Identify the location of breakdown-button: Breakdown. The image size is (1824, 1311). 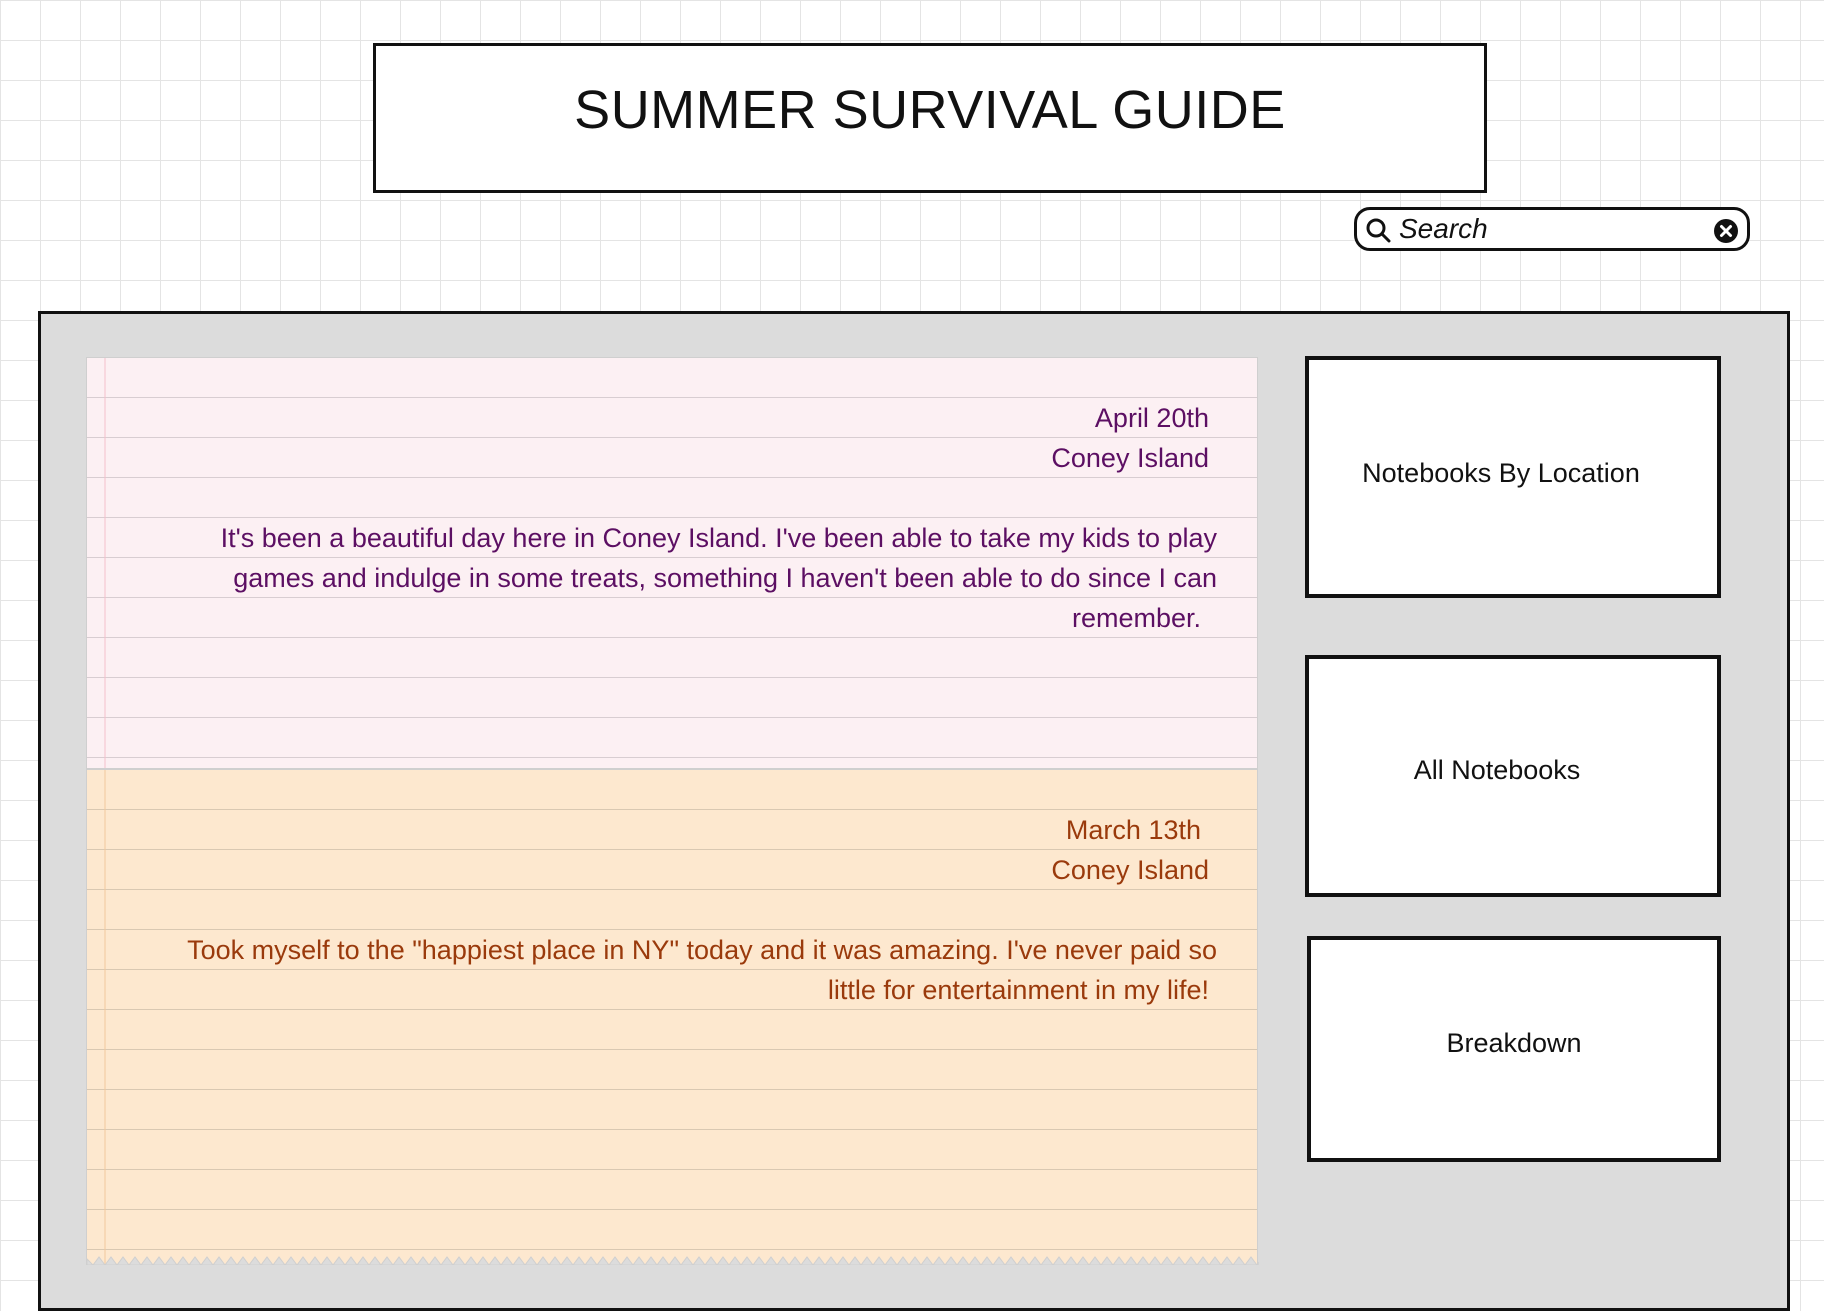
(1514, 1049).